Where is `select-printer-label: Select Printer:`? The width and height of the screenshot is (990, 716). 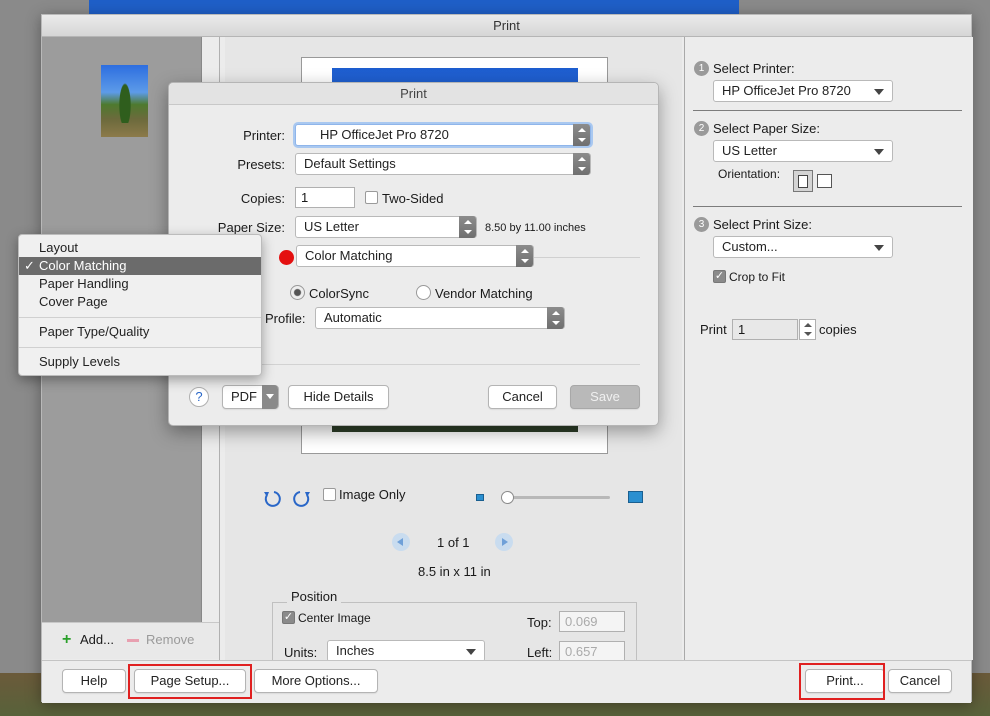
select-printer-label: Select Printer: is located at coordinates (754, 68).